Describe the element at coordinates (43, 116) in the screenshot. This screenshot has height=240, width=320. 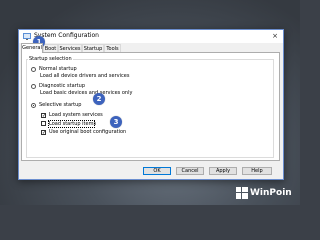
I see `load-system-services-checkbox: ✓` at that location.